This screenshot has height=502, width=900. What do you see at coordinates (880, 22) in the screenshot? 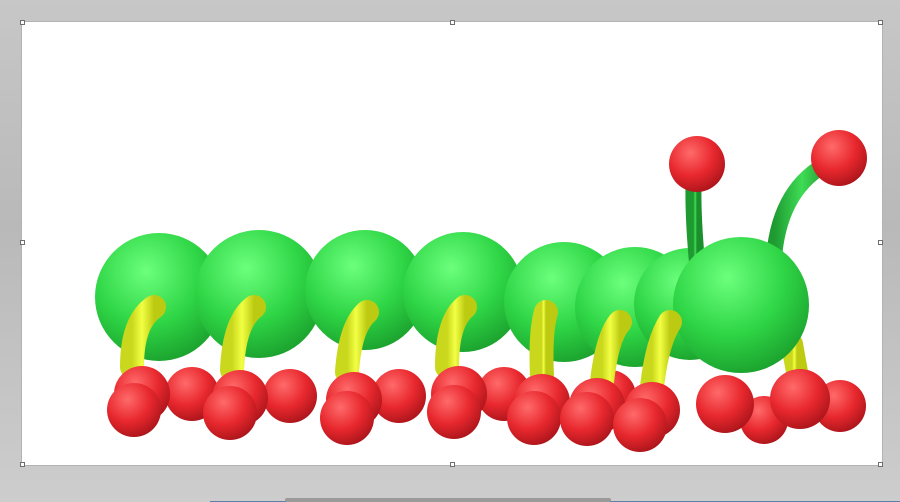
I see `resize-handle-top-right` at bounding box center [880, 22].